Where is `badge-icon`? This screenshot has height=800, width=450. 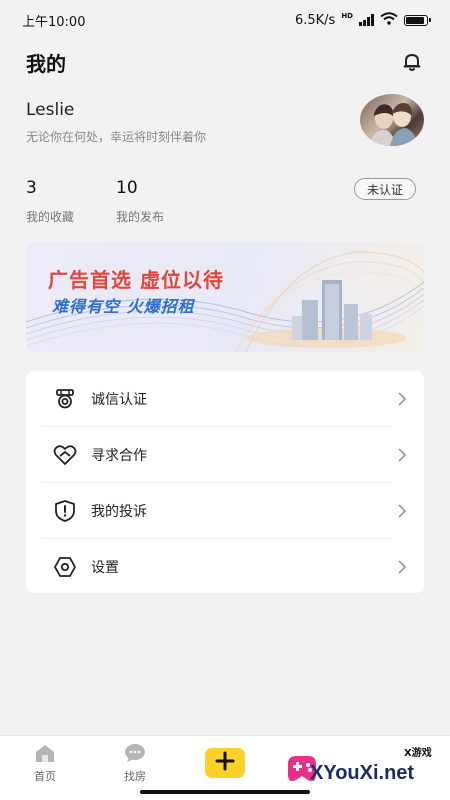
badge-icon is located at coordinates (65, 399).